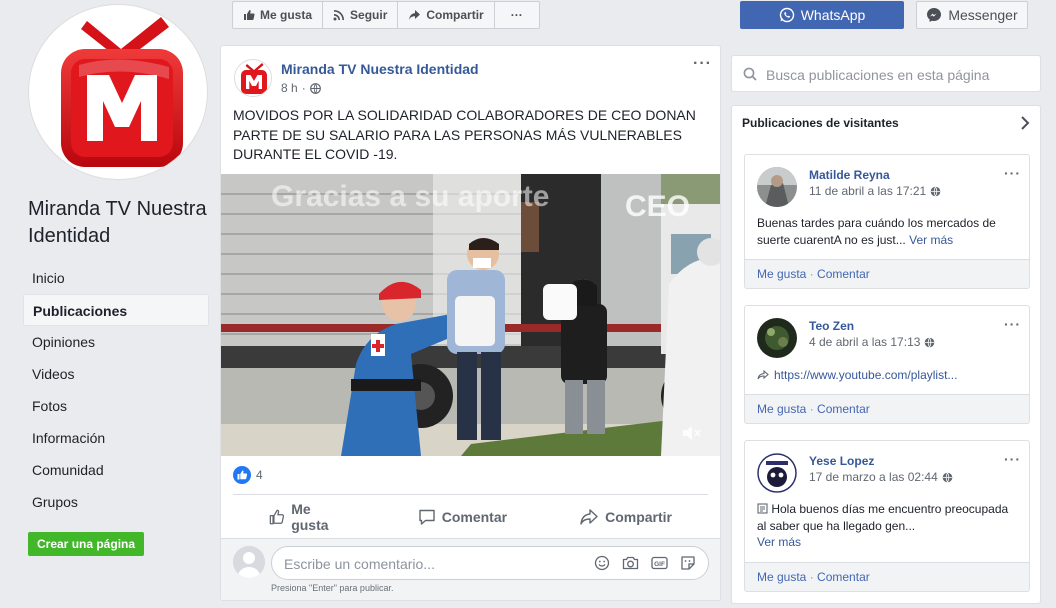 The height and width of the screenshot is (608, 1056). What do you see at coordinates (116, 278) in the screenshot?
I see `nav-item-inicio: Inicio` at bounding box center [116, 278].